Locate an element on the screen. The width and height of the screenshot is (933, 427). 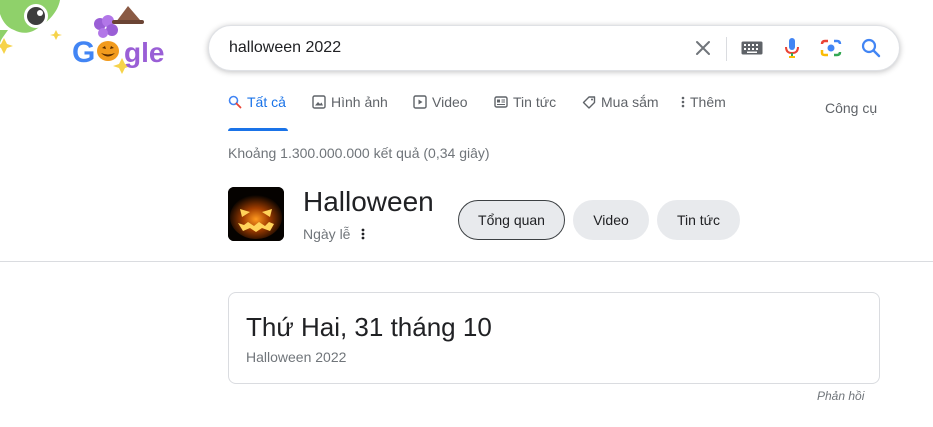
more-options-icon is located at coordinates (363, 234).